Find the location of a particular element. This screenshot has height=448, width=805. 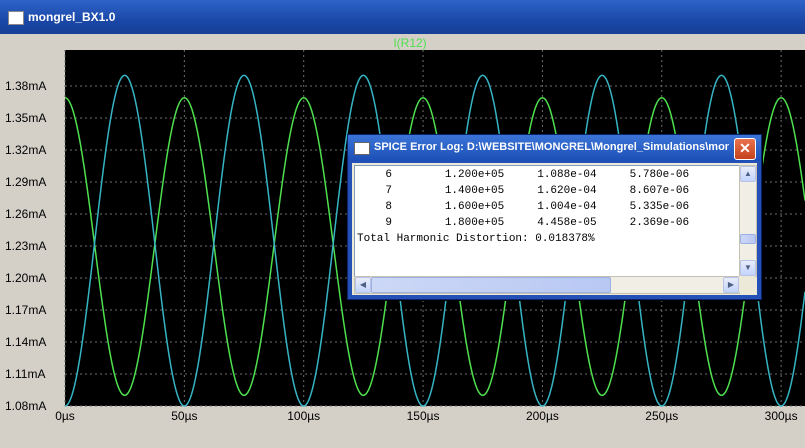

y-tick-label: 1.38mA is located at coordinates (25, 86).